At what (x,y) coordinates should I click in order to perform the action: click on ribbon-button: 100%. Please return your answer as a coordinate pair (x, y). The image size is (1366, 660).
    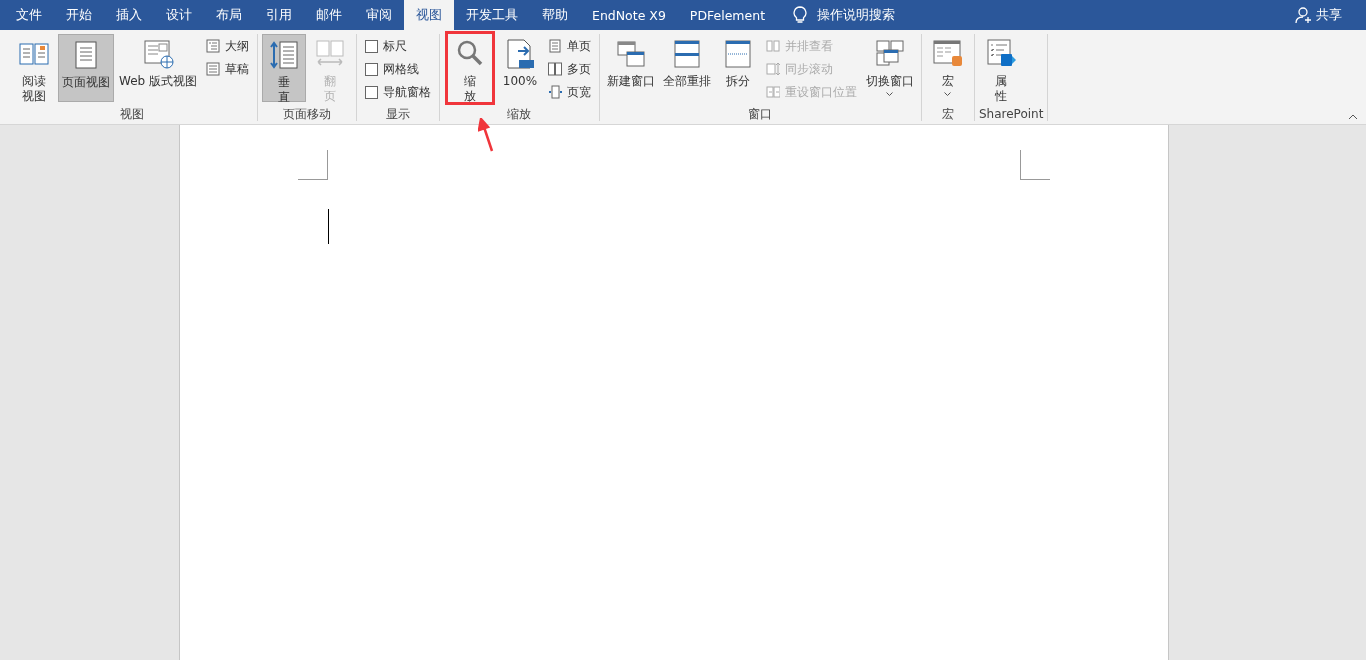
    Looking at the image, I should click on (520, 68).